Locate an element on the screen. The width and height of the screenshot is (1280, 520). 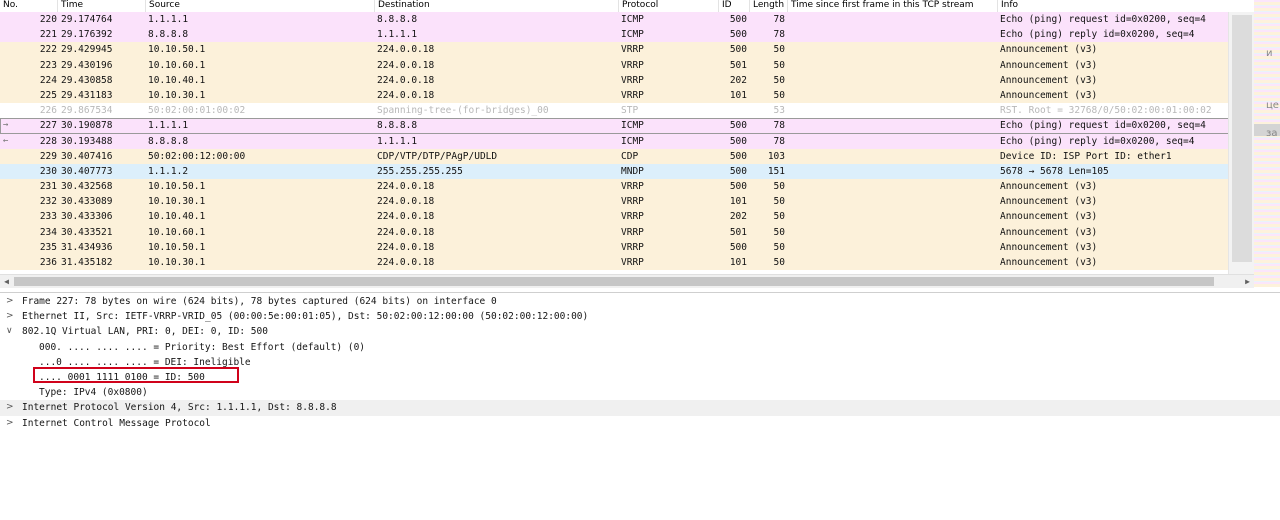
packet-cell-time: 29.174764 is located at coordinates (87, 19).